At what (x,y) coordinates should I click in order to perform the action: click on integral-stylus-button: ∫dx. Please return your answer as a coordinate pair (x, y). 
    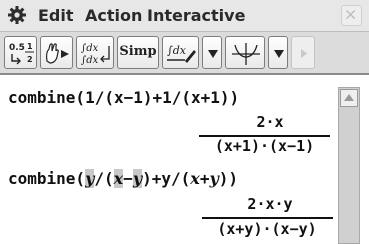
    Looking at the image, I should click on (180, 52).